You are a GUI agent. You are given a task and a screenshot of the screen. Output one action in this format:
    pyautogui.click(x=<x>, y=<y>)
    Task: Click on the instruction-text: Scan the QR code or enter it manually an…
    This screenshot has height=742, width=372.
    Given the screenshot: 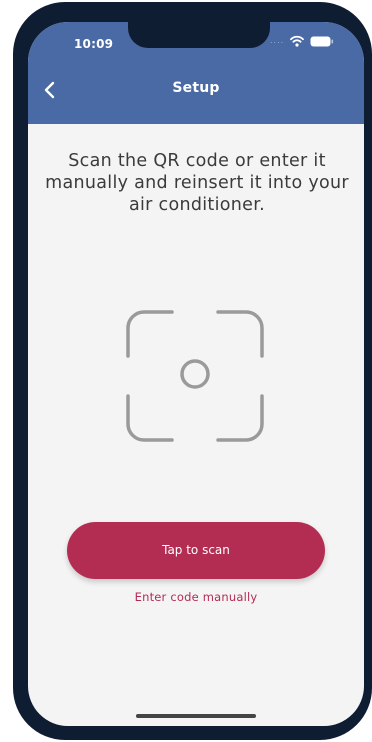 What is the action you would take?
    pyautogui.click(x=197, y=183)
    